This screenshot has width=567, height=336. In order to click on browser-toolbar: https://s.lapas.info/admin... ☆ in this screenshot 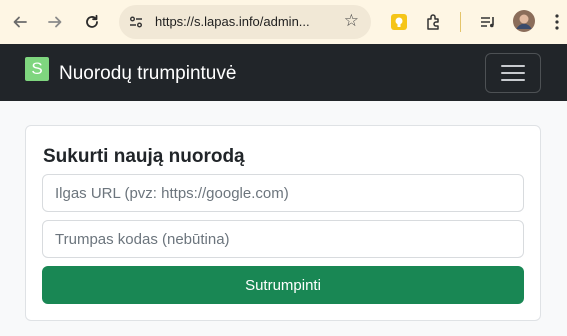, I will do `click(283, 22)`.